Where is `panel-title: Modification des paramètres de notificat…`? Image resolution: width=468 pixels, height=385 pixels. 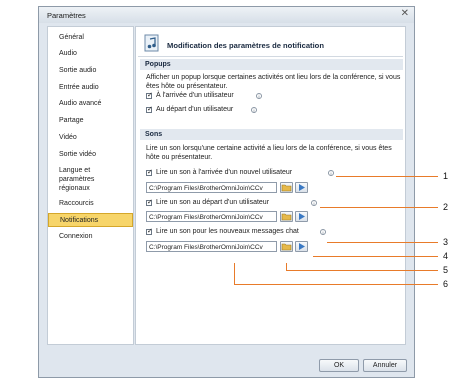 panel-title: Modification des paramètres de notificat… is located at coordinates (245, 45).